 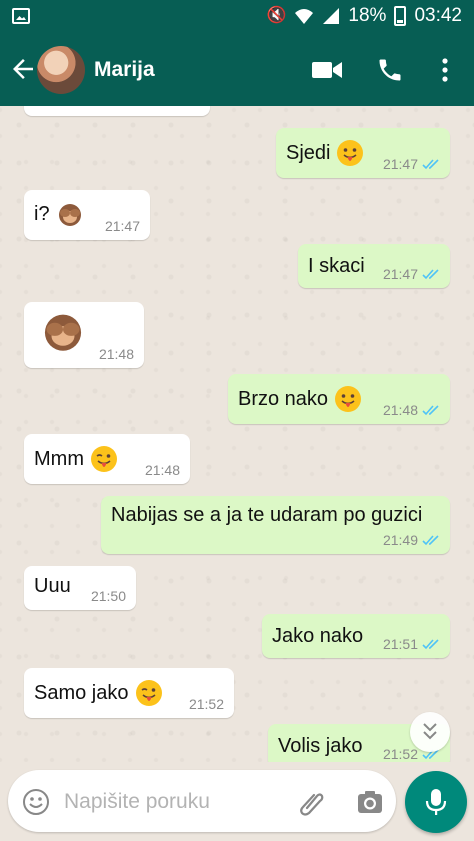 What do you see at coordinates (367, 15) in the screenshot?
I see `battery-percent: 18%` at bounding box center [367, 15].